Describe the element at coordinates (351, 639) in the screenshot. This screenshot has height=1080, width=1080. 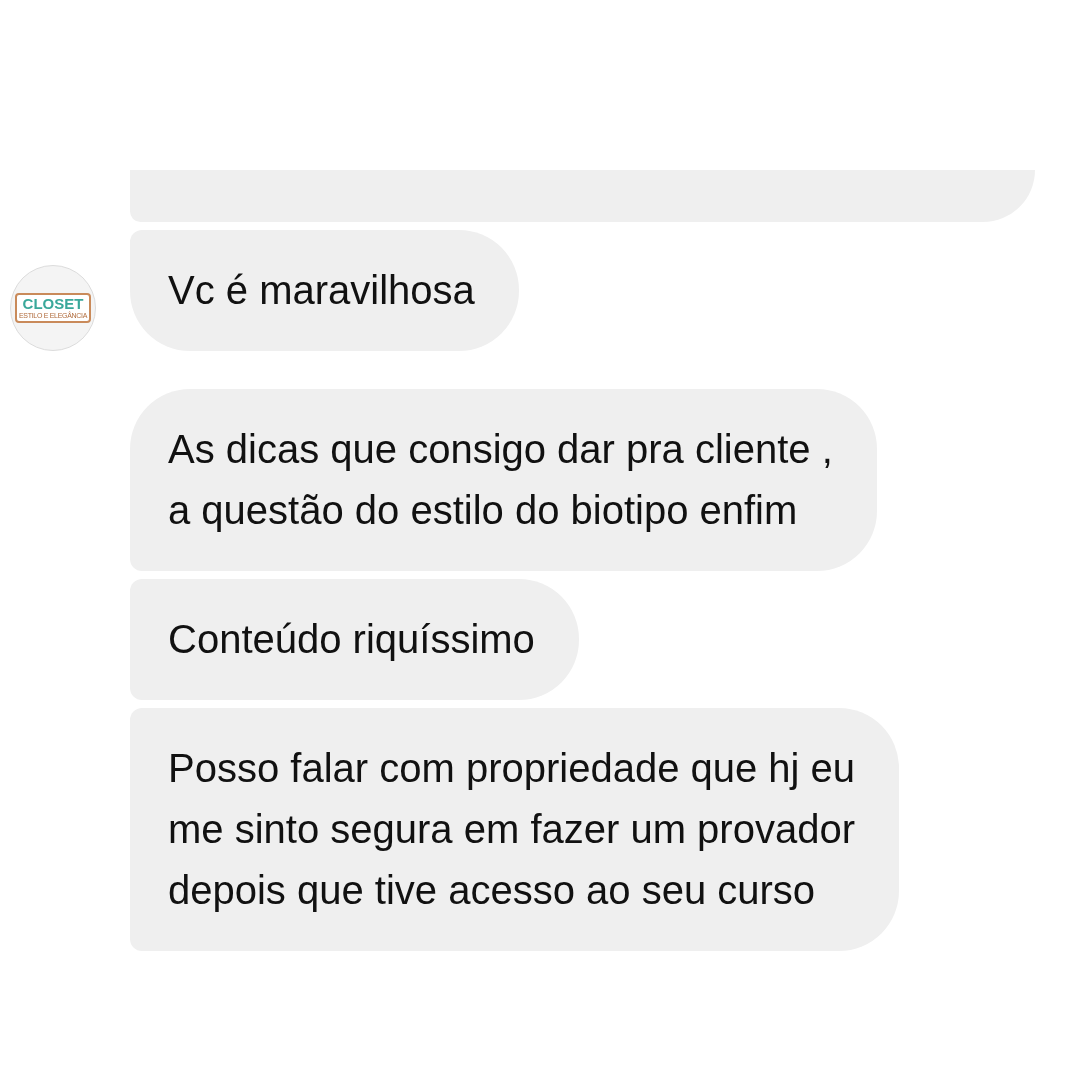
I see `message-text: Conteúdo riquíssimo` at that location.